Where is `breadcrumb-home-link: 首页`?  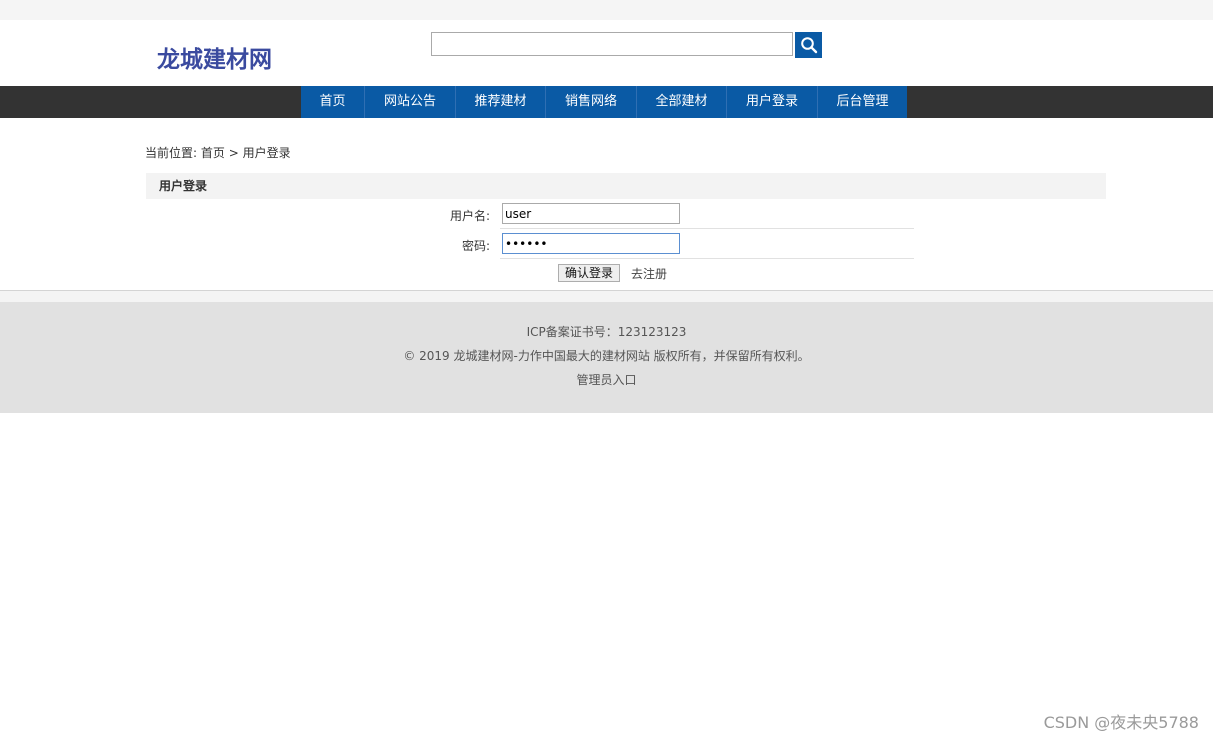
breadcrumb-home-link: 首页 is located at coordinates (213, 153).